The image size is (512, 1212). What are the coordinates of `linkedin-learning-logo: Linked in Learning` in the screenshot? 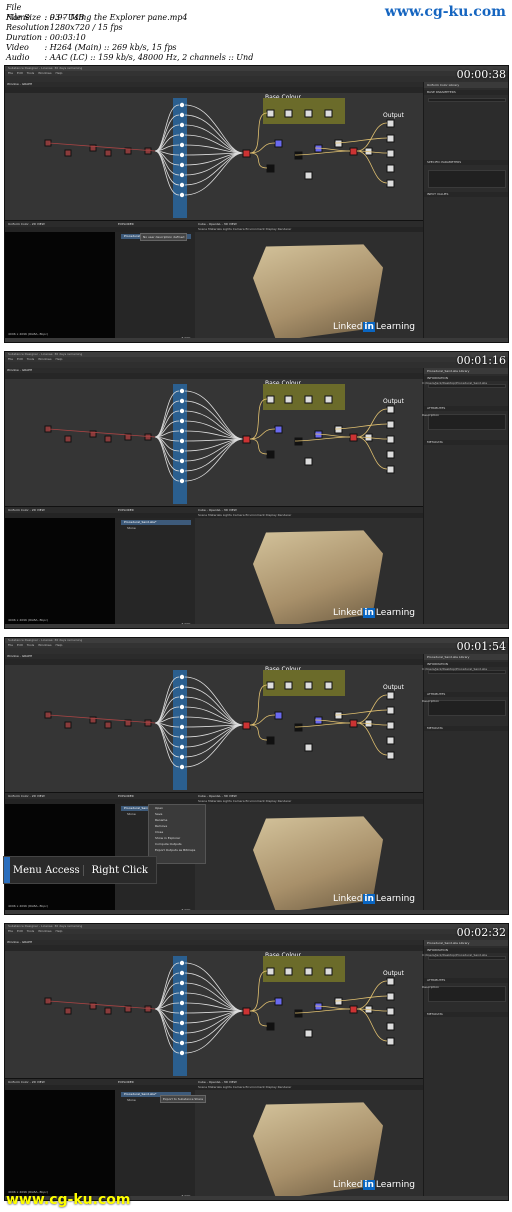 It's located at (374, 327).